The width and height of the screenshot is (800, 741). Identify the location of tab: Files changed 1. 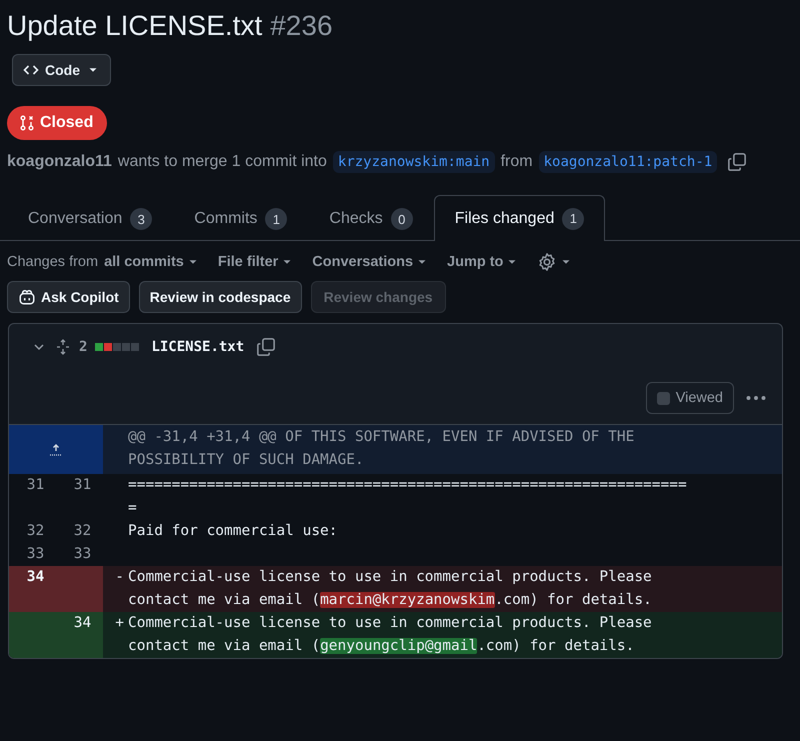
(520, 218).